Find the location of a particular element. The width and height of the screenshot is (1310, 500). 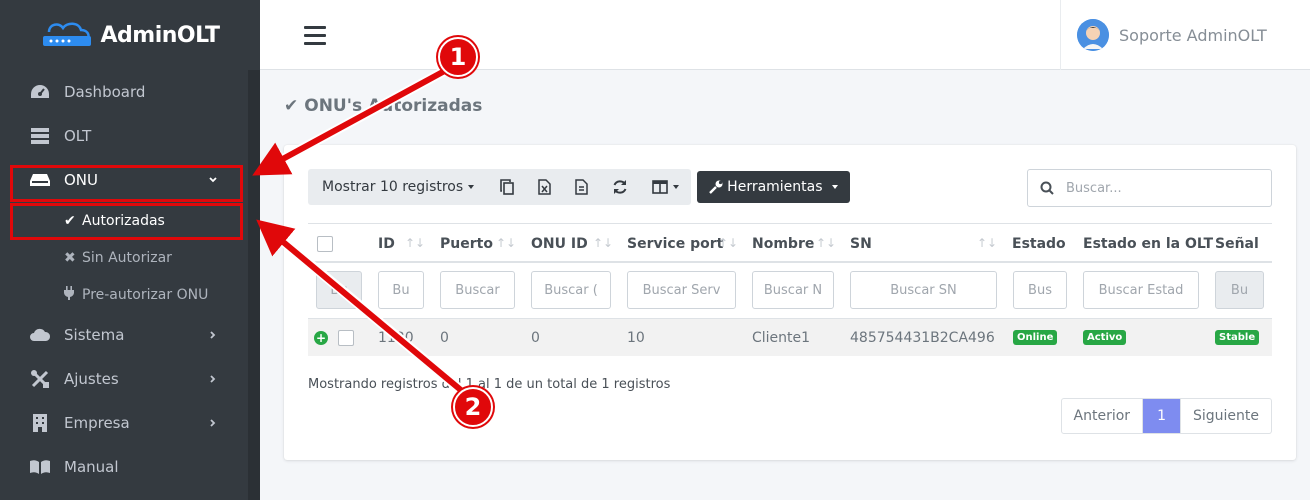

filter-input-nombre: Buscar N is located at coordinates (793, 290).